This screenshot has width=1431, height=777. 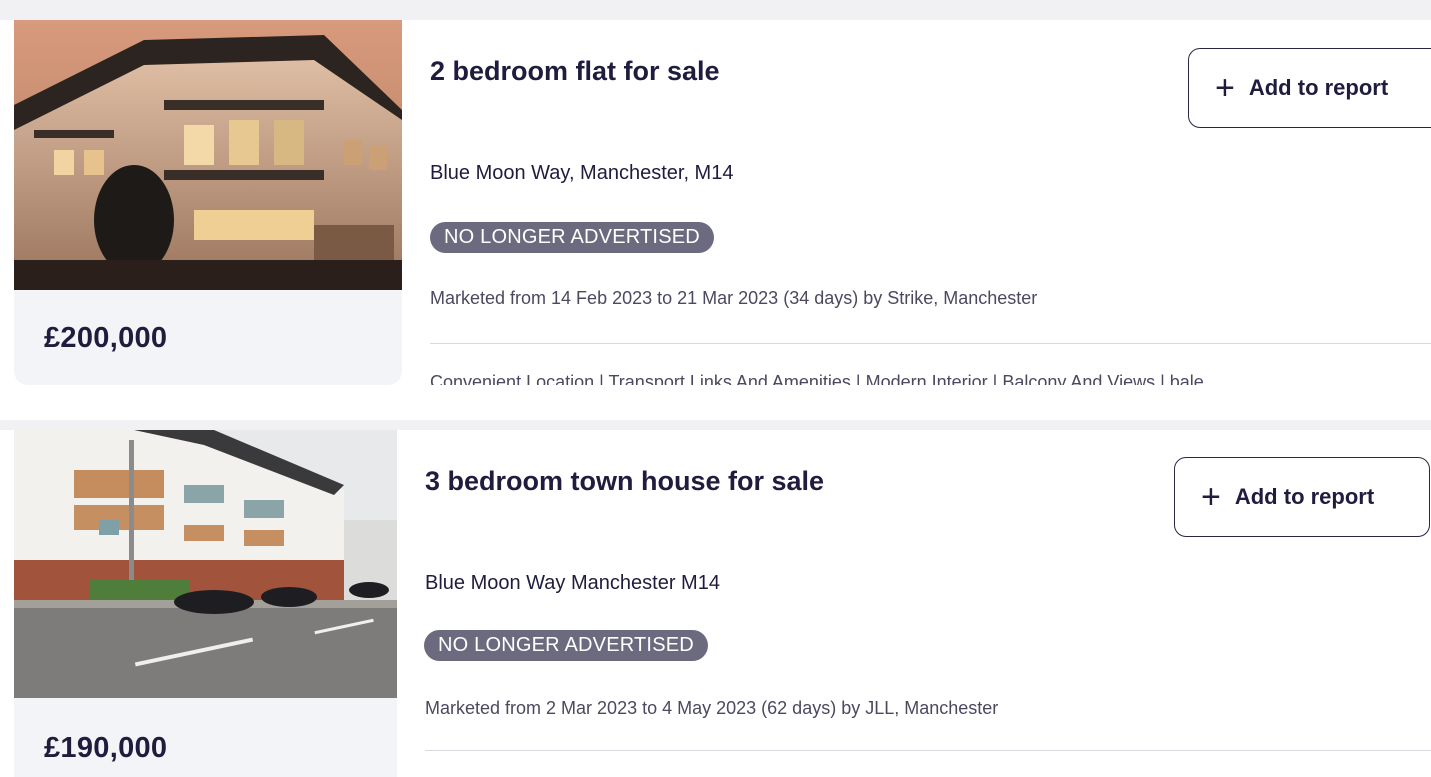 I want to click on listing-media: £200,000, so click(x=208, y=202).